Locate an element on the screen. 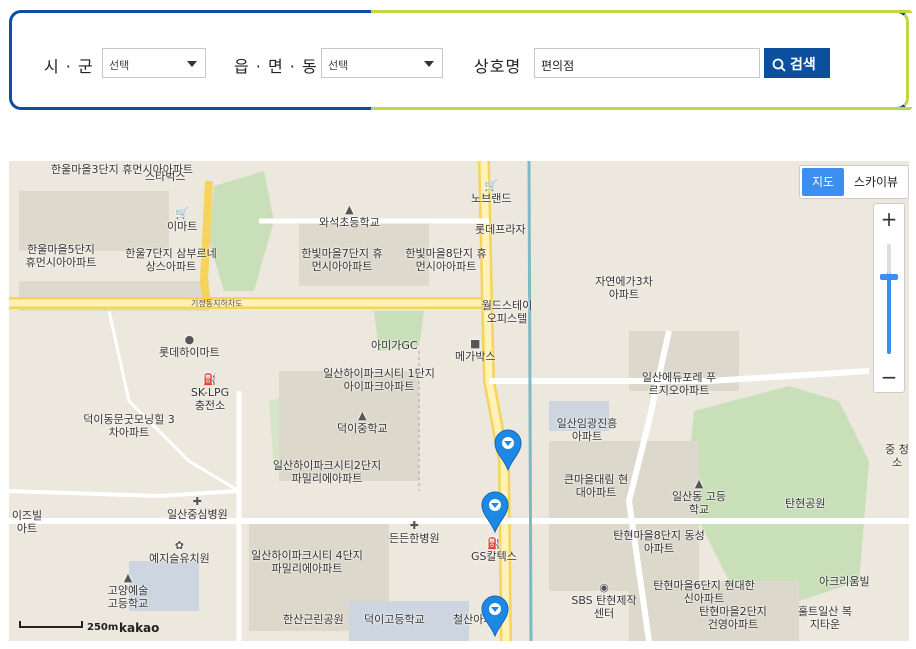  place-label: 아미가GC is located at coordinates (394, 345).